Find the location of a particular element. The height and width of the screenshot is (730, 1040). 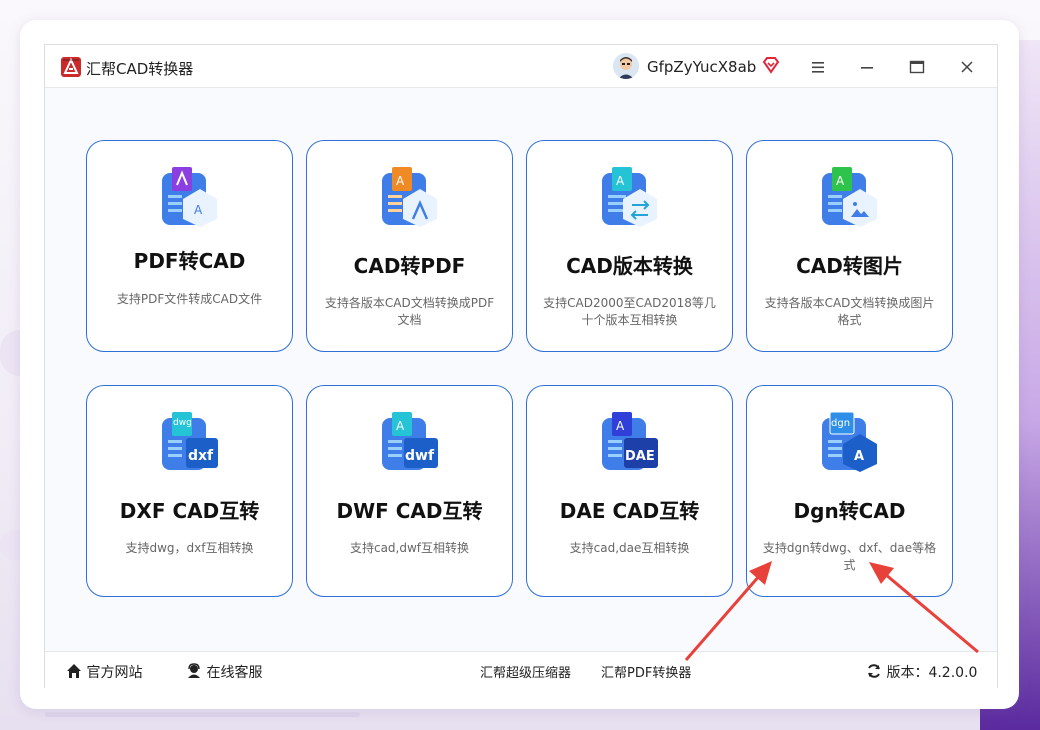

tile-dgn-to-cad: dgn A Dgn转CAD 支持dgn转dwg、dxf、dae等格式 is located at coordinates (849, 491).